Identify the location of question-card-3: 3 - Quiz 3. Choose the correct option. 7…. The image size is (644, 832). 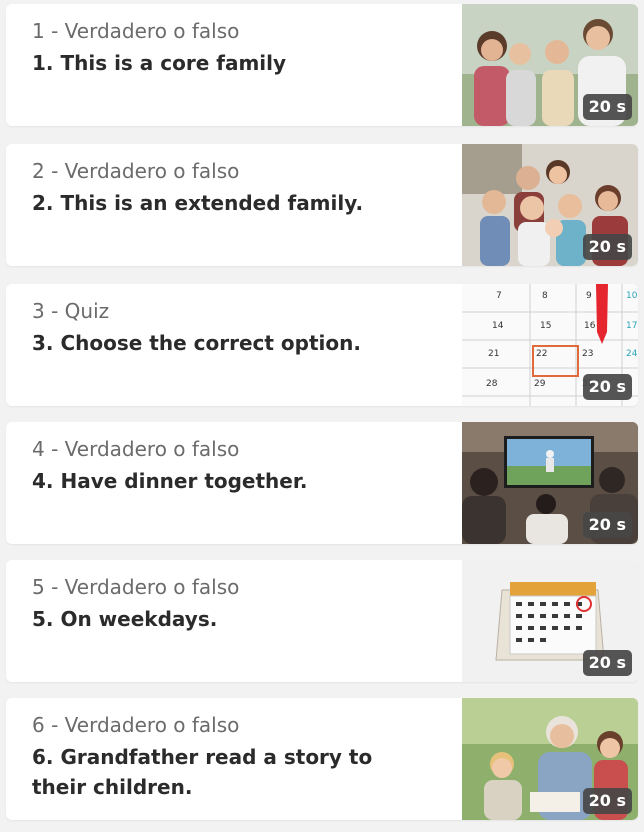
(322, 345).